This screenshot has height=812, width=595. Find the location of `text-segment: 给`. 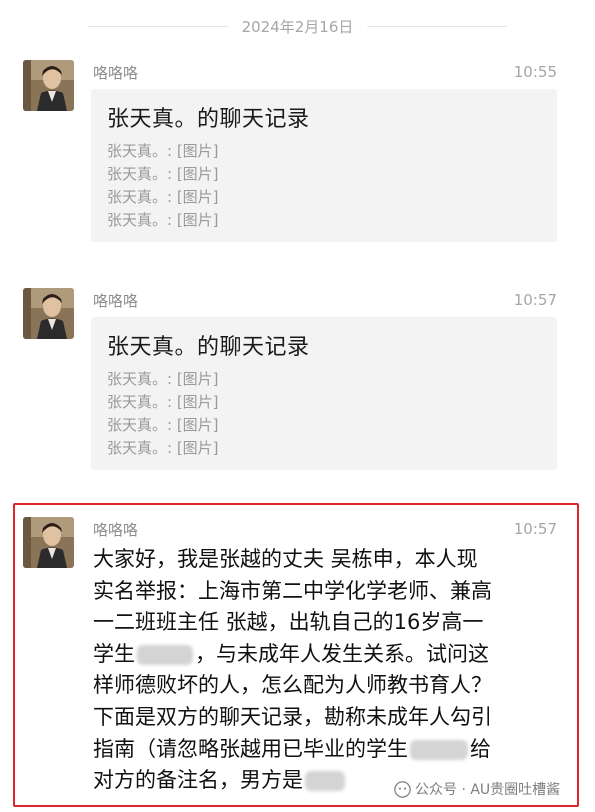

text-segment: 给 is located at coordinates (480, 748).